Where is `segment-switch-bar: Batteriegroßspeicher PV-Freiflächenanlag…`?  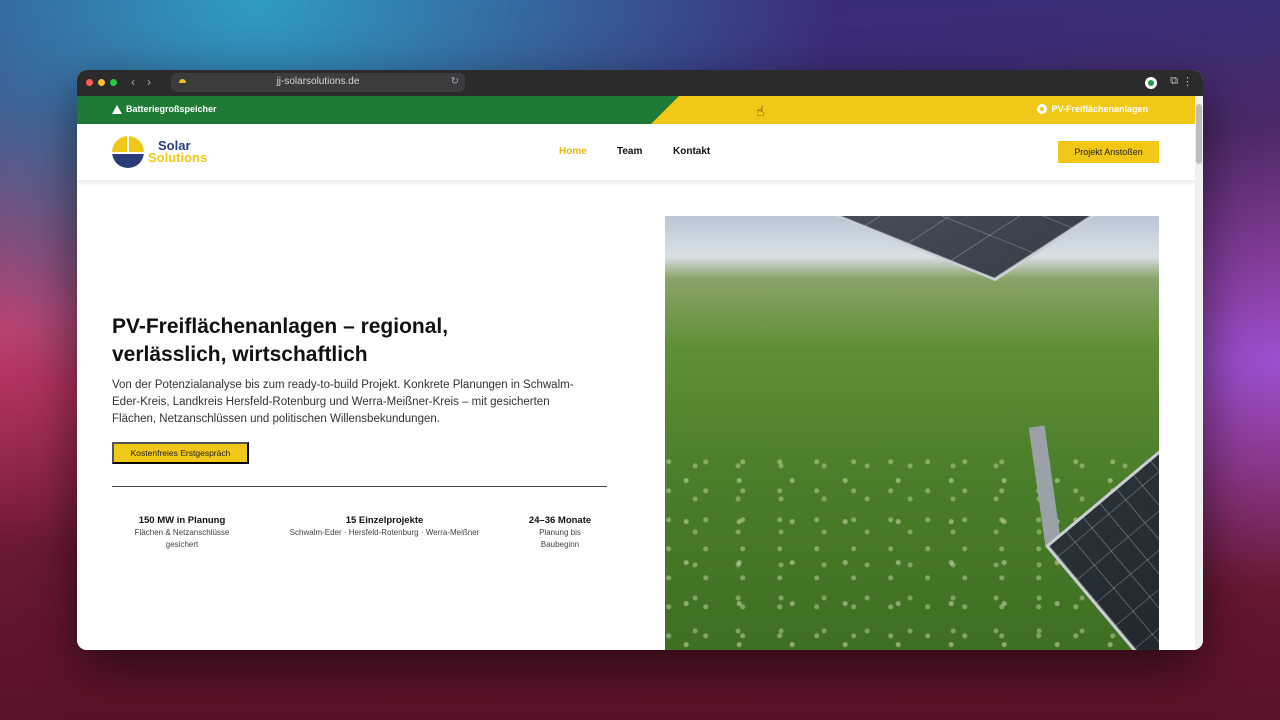 segment-switch-bar: Batteriegroßspeicher PV-Freiflächenanlag… is located at coordinates (636, 110).